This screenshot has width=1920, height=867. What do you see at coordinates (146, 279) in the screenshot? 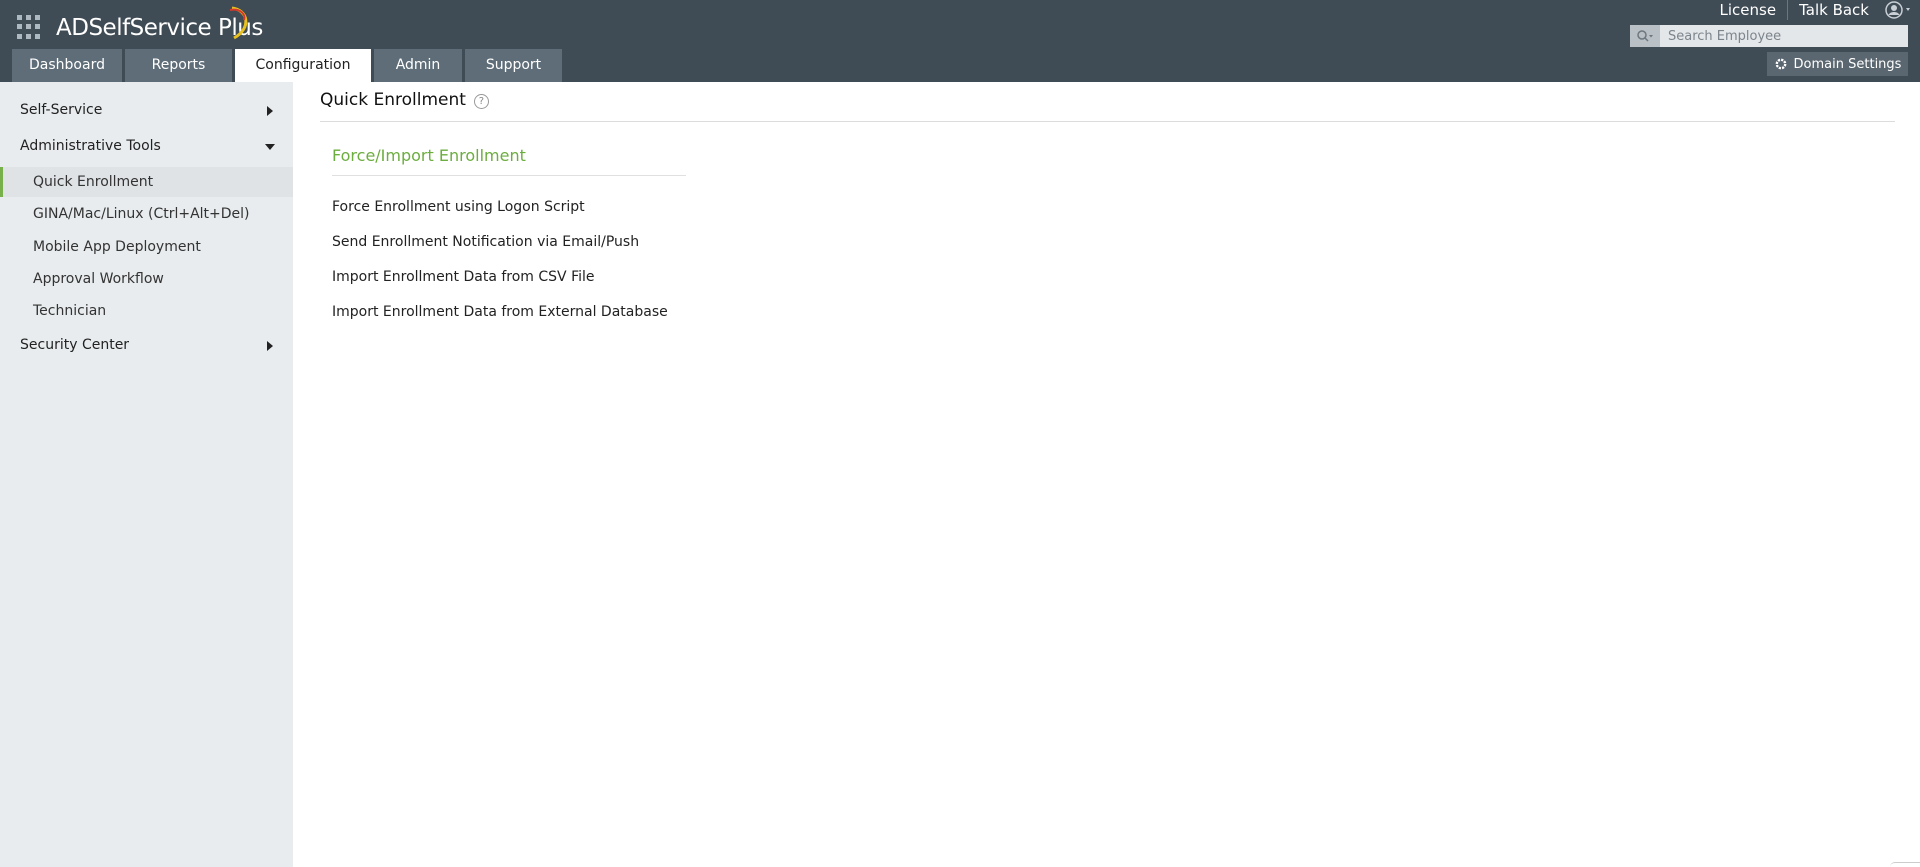
I see `sidebar-item-approval-workflow: Approval Workflow` at bounding box center [146, 279].